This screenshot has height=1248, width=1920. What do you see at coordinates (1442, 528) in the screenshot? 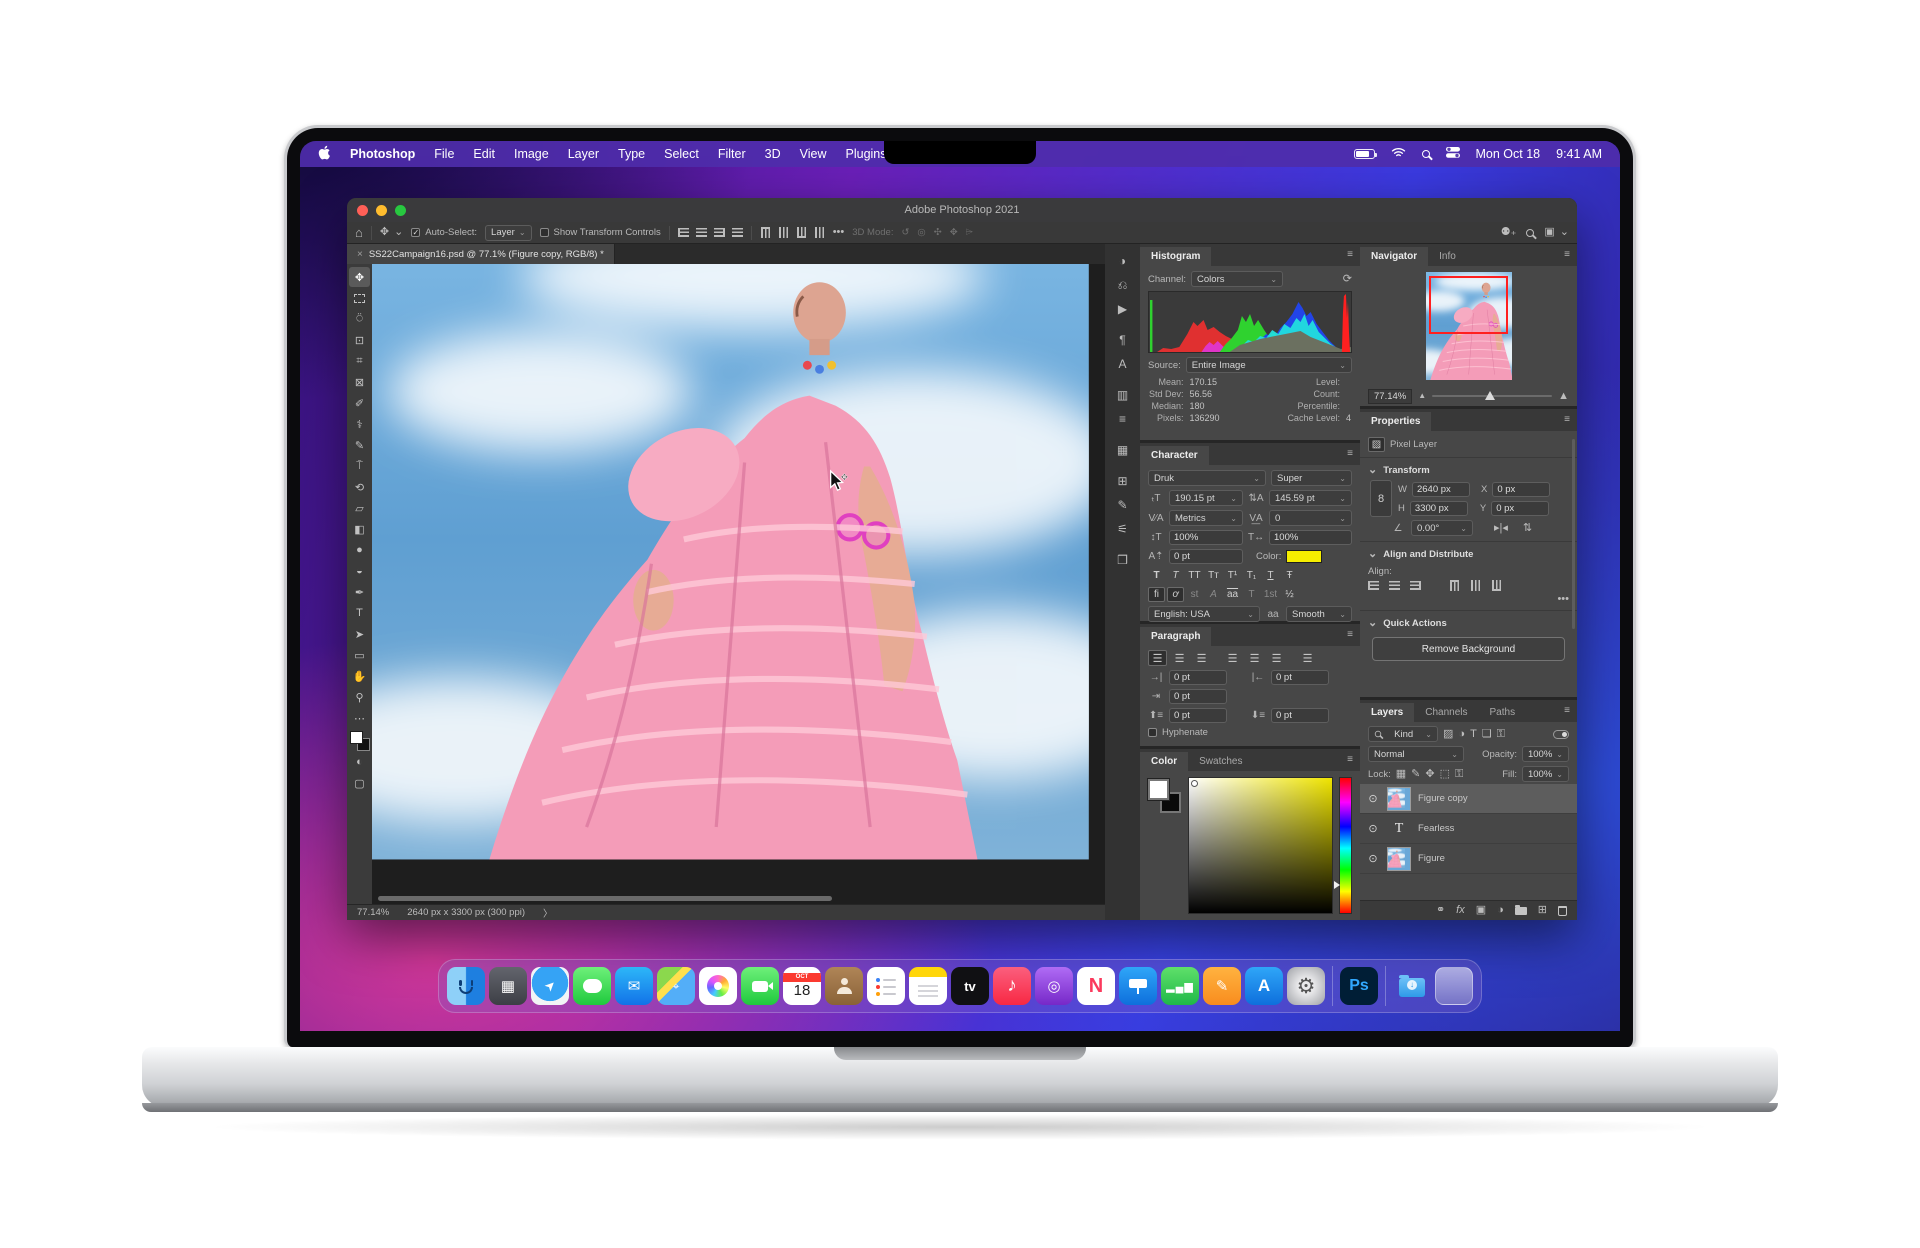
I see `rotation-angle-field: 0.00° ⌄` at bounding box center [1442, 528].